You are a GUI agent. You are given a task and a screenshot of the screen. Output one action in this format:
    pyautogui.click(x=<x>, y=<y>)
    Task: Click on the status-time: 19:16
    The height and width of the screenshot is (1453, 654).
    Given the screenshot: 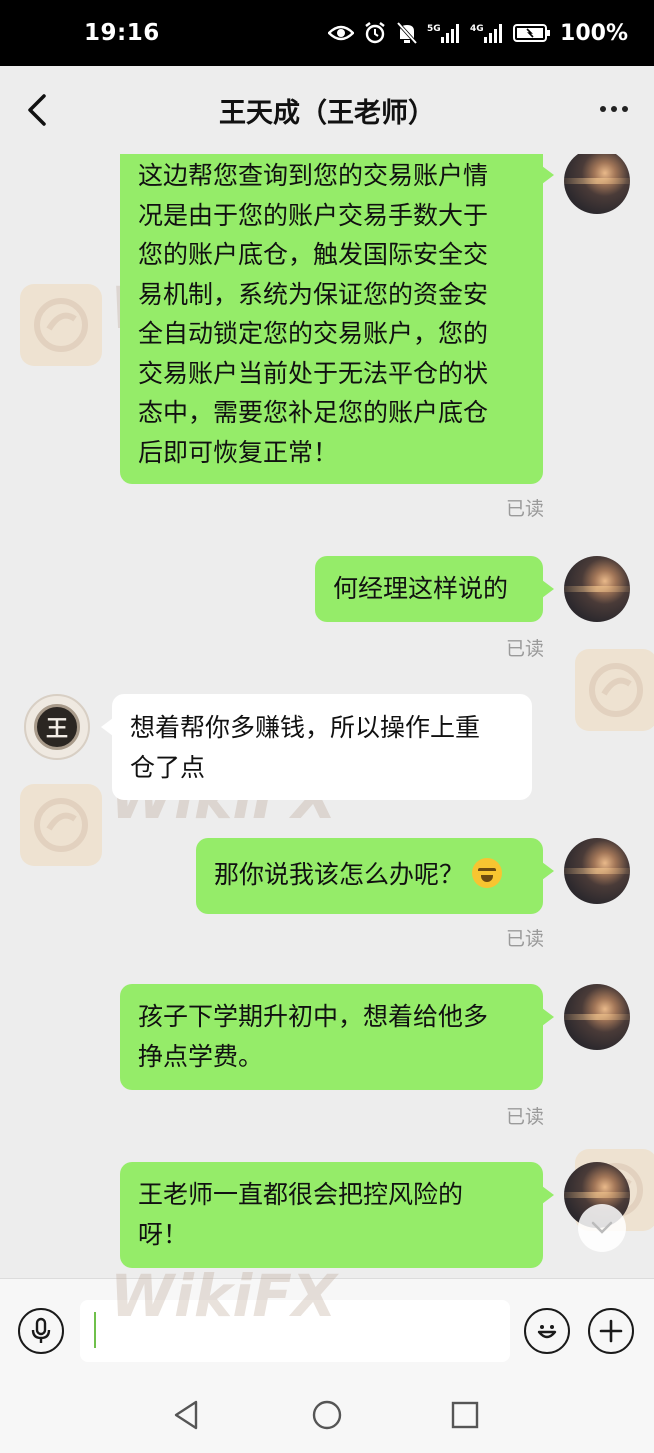 What is the action you would take?
    pyautogui.click(x=122, y=33)
    